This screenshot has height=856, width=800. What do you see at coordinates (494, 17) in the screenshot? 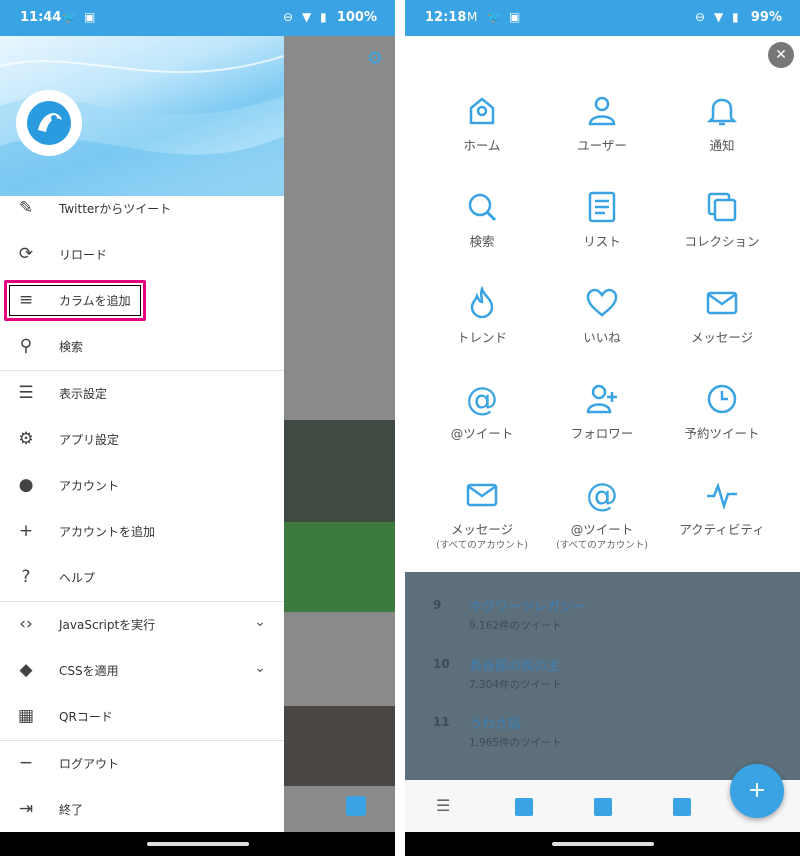
I see `twitter-notification-icon: 🐦` at bounding box center [494, 17].